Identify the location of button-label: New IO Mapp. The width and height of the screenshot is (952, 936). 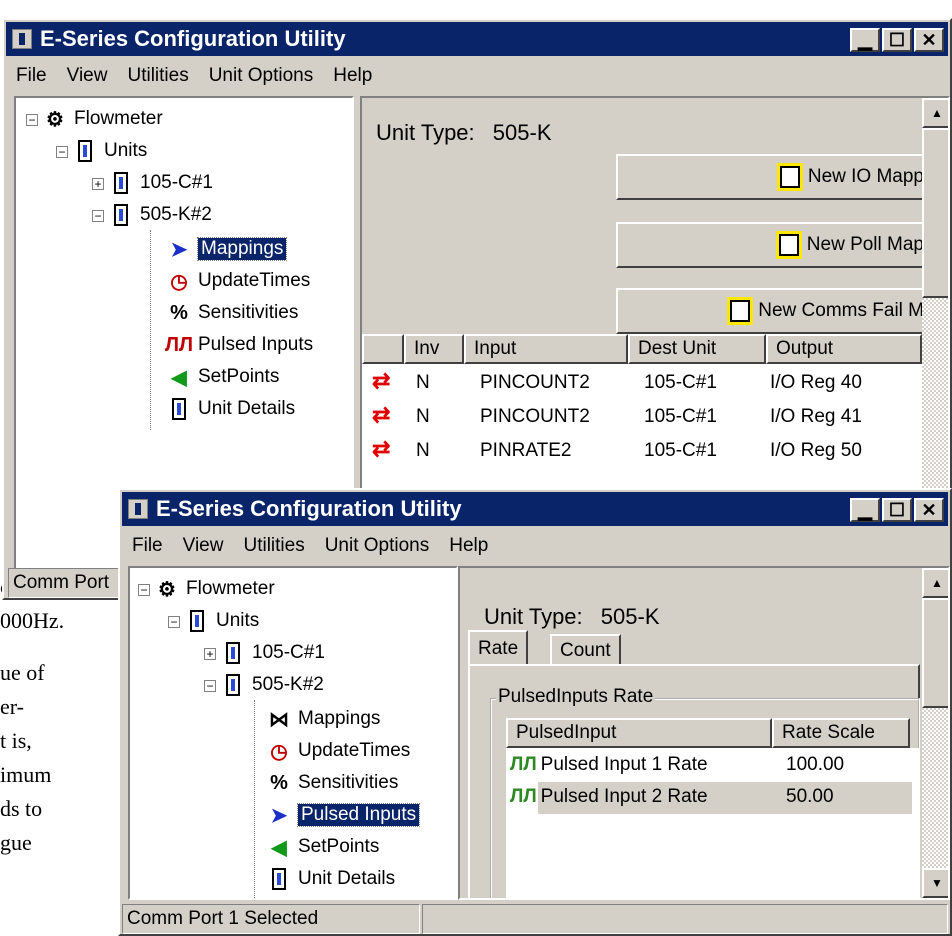
(865, 176).